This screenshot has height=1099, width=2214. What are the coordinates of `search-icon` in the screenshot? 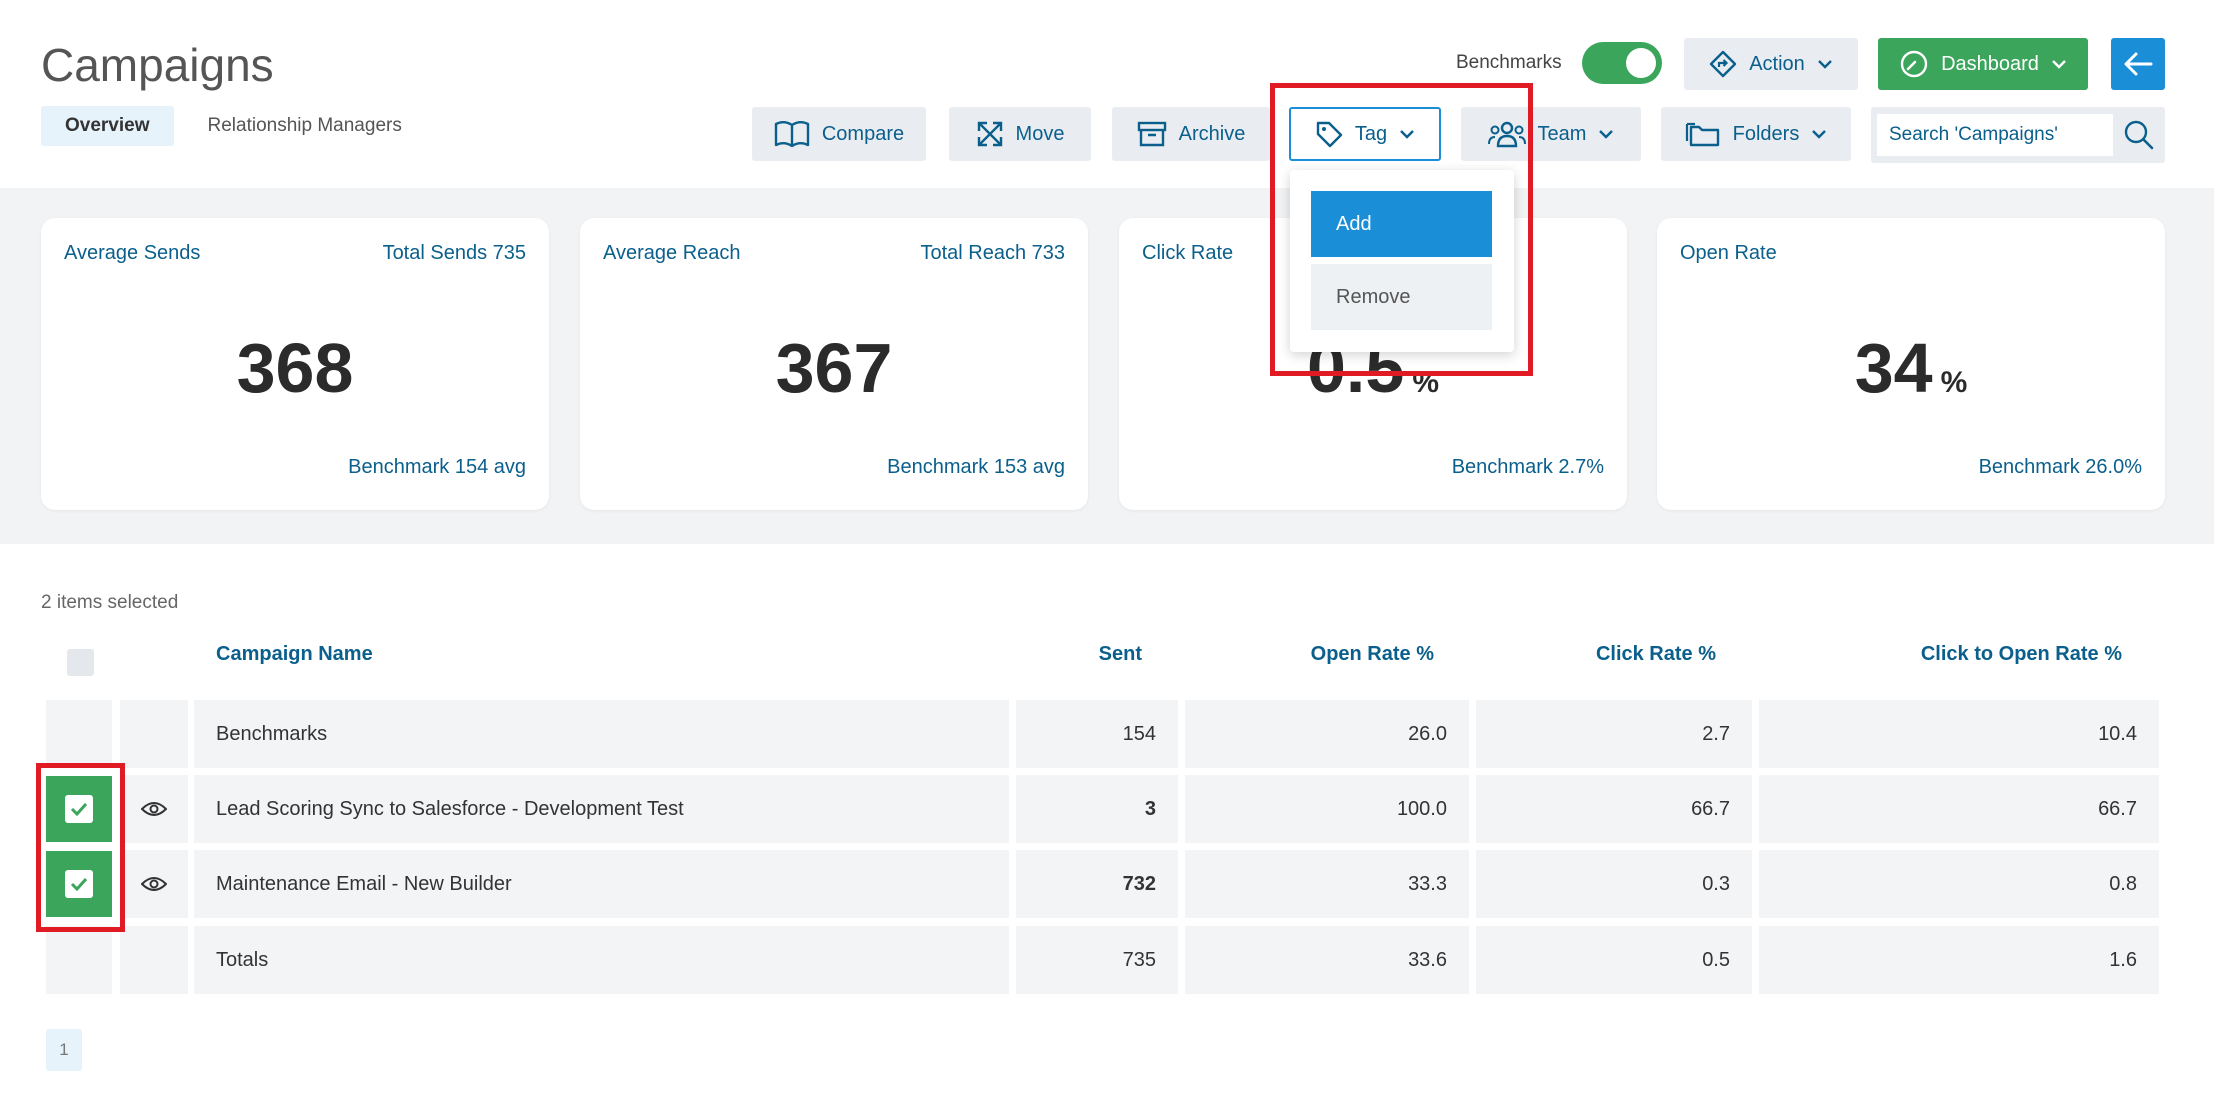 It's located at (2139, 135).